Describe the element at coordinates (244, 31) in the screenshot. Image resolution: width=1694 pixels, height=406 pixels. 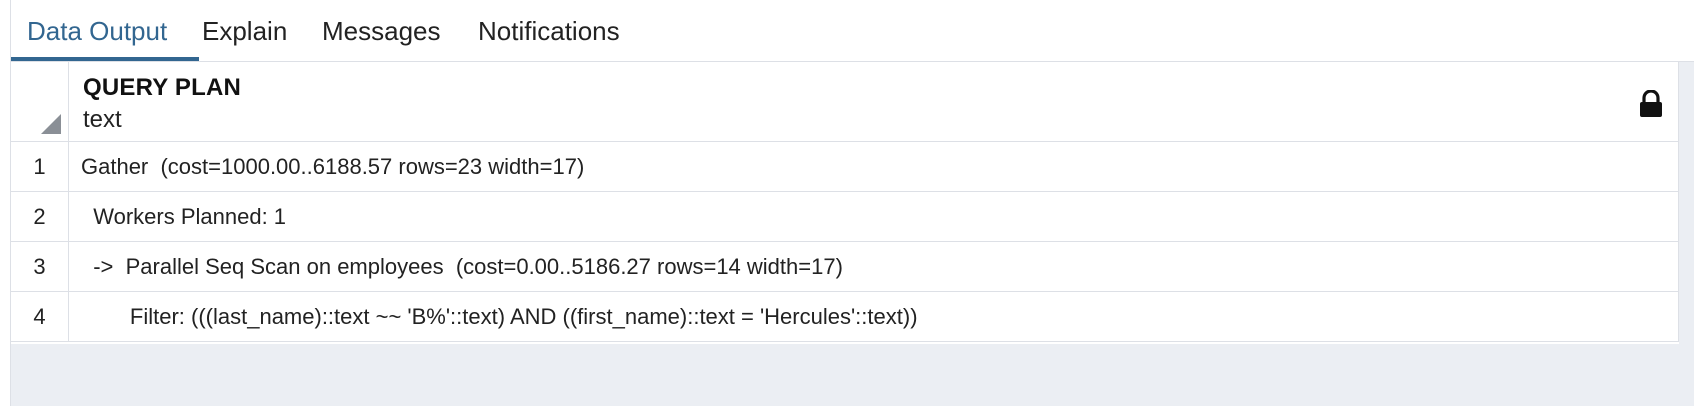
I see `tab-explain: Explain` at that location.